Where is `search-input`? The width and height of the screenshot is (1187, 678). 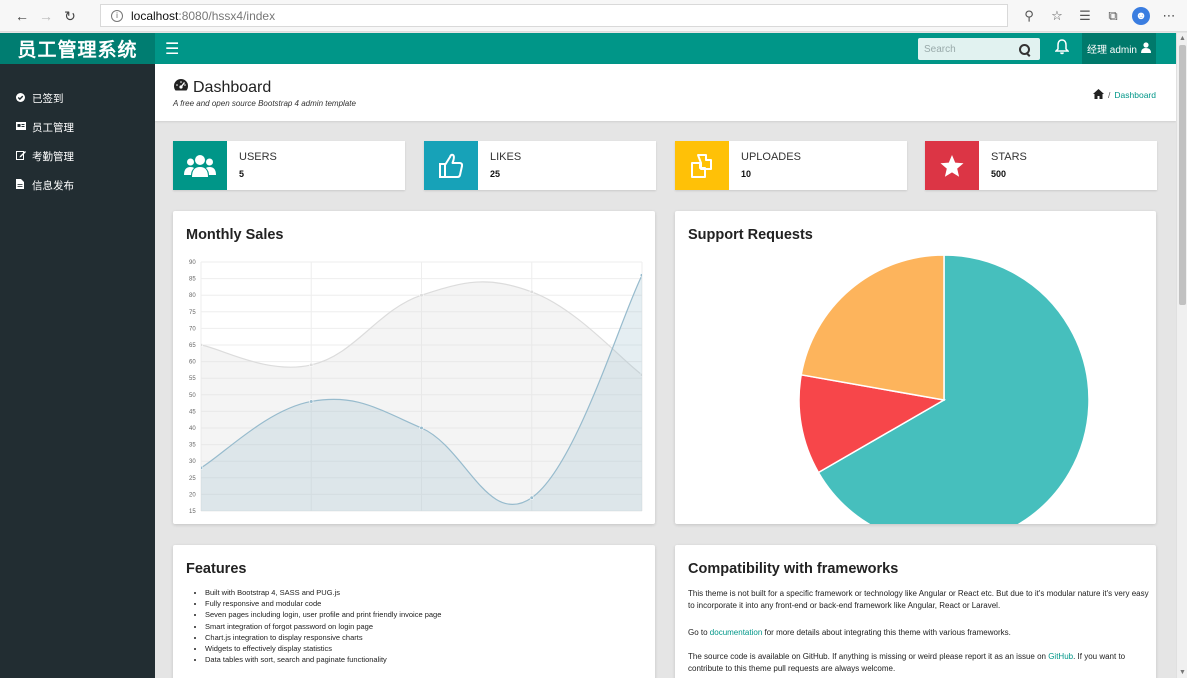 search-input is located at coordinates (966, 49).